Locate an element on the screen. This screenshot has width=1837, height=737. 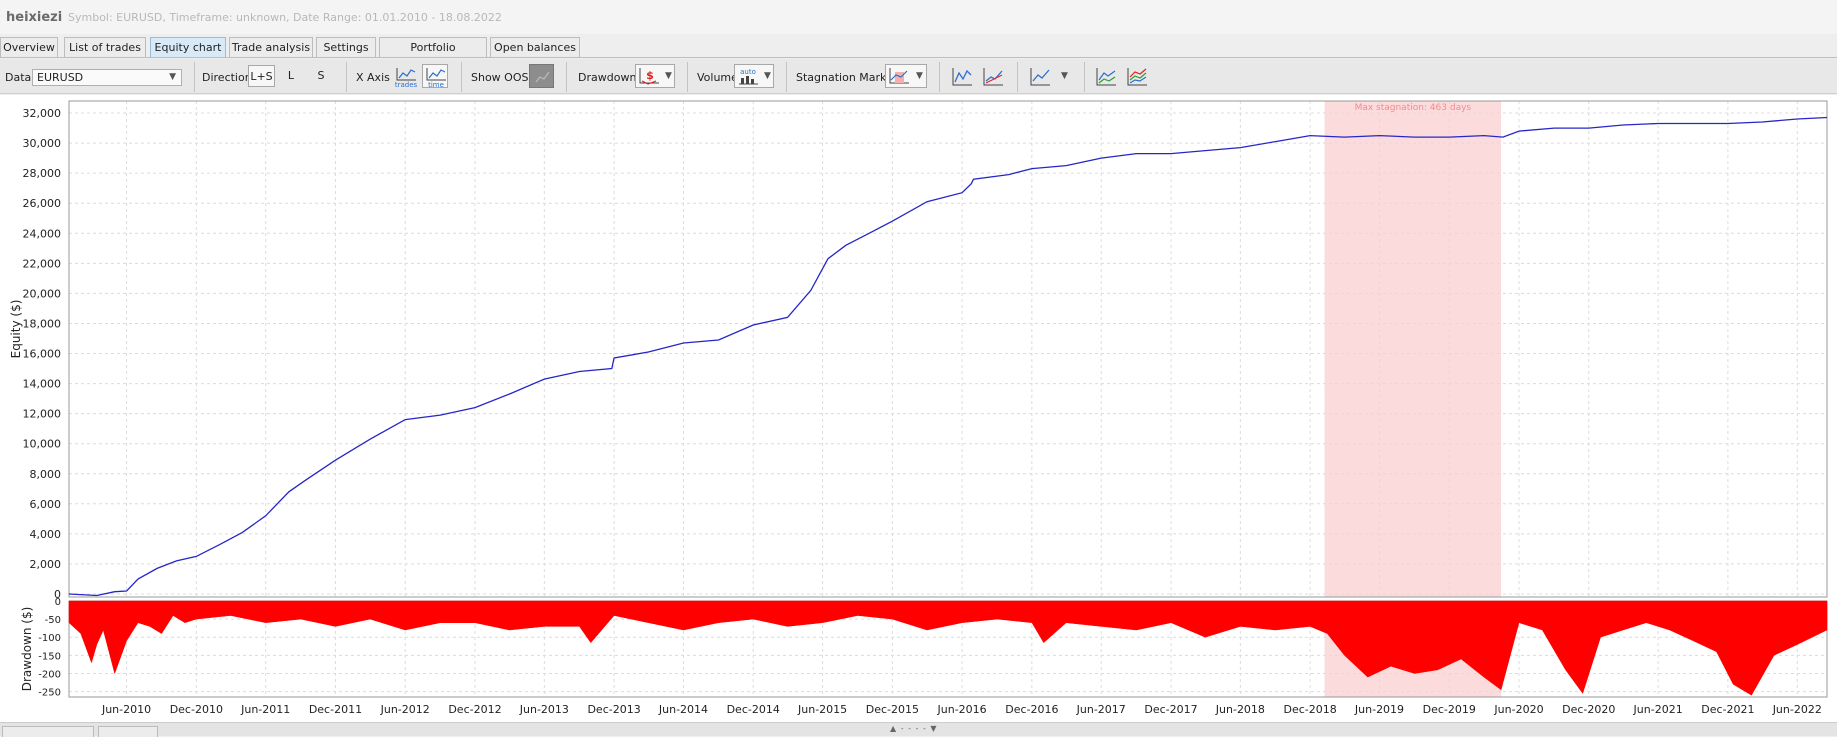
chart-view-4-button is located at coordinates (1105, 76).